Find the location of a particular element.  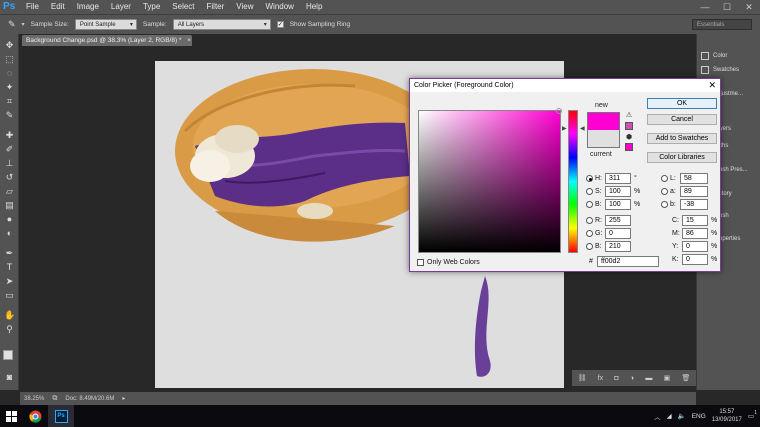

quick-mask-icon: ◙ is located at coordinates (9, 377).